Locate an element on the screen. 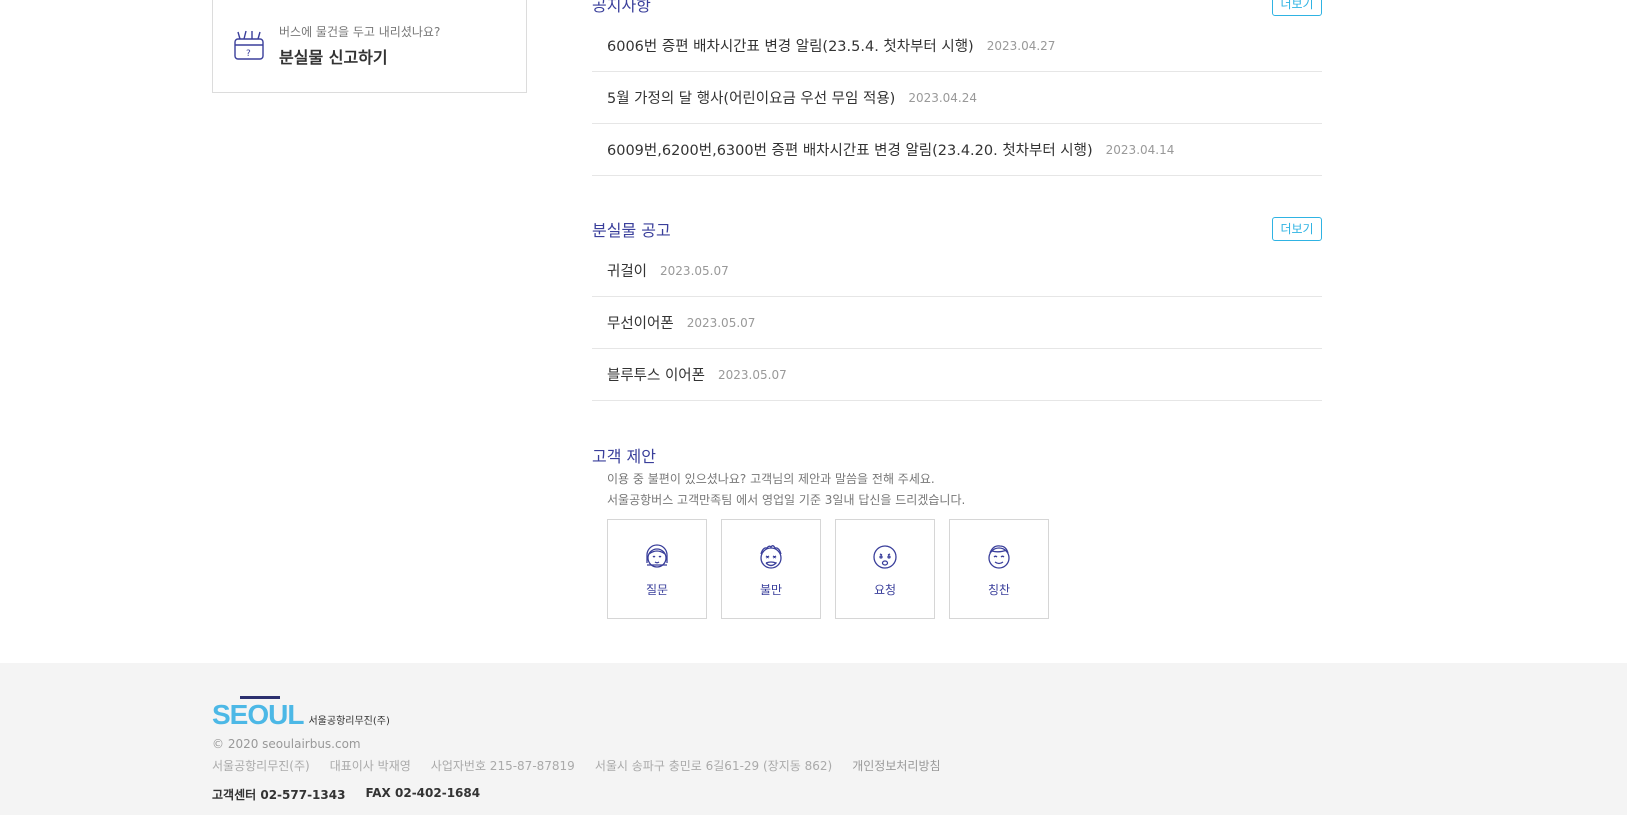 The height and width of the screenshot is (815, 1627). lost-notice-item: 귀걸이 2023.05.07 is located at coordinates (957, 271).